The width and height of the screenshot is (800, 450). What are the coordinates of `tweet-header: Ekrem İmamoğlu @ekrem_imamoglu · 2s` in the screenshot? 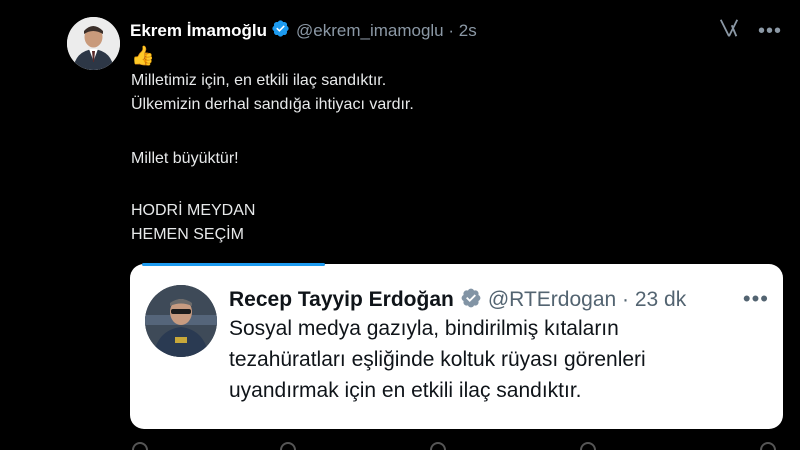 It's located at (303, 31).